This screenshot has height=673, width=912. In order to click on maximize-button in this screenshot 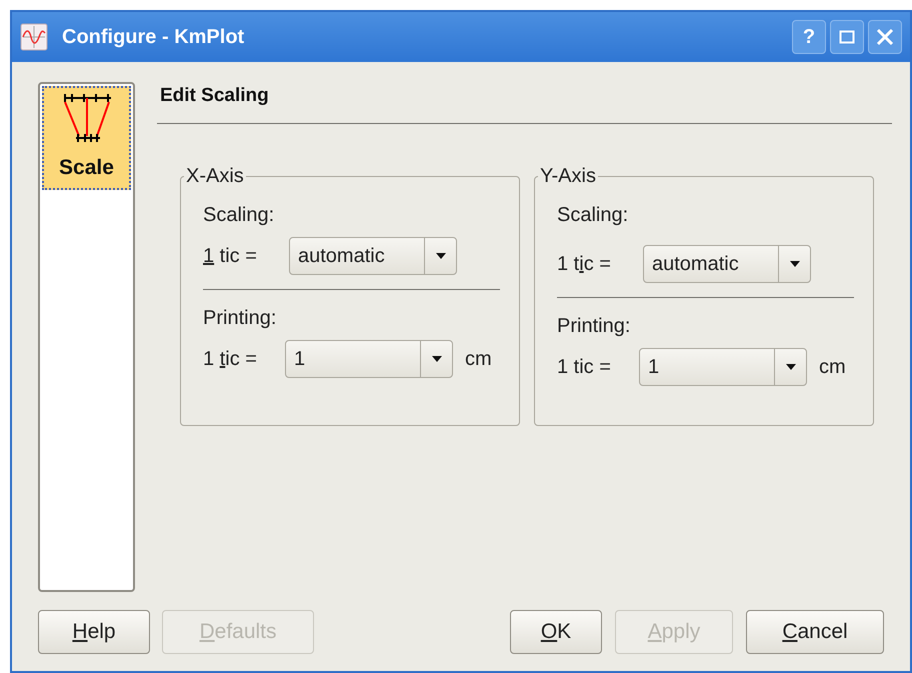, I will do `click(847, 37)`.